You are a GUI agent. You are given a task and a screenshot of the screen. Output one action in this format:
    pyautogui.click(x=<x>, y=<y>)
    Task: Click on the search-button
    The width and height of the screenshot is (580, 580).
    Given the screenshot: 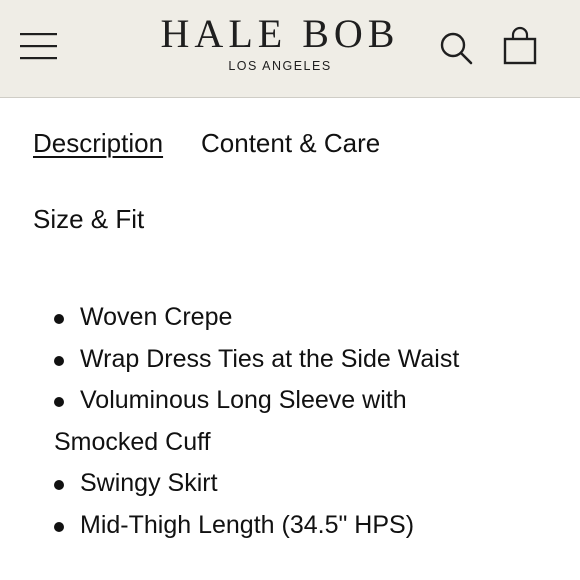 What is the action you would take?
    pyautogui.click(x=456, y=48)
    